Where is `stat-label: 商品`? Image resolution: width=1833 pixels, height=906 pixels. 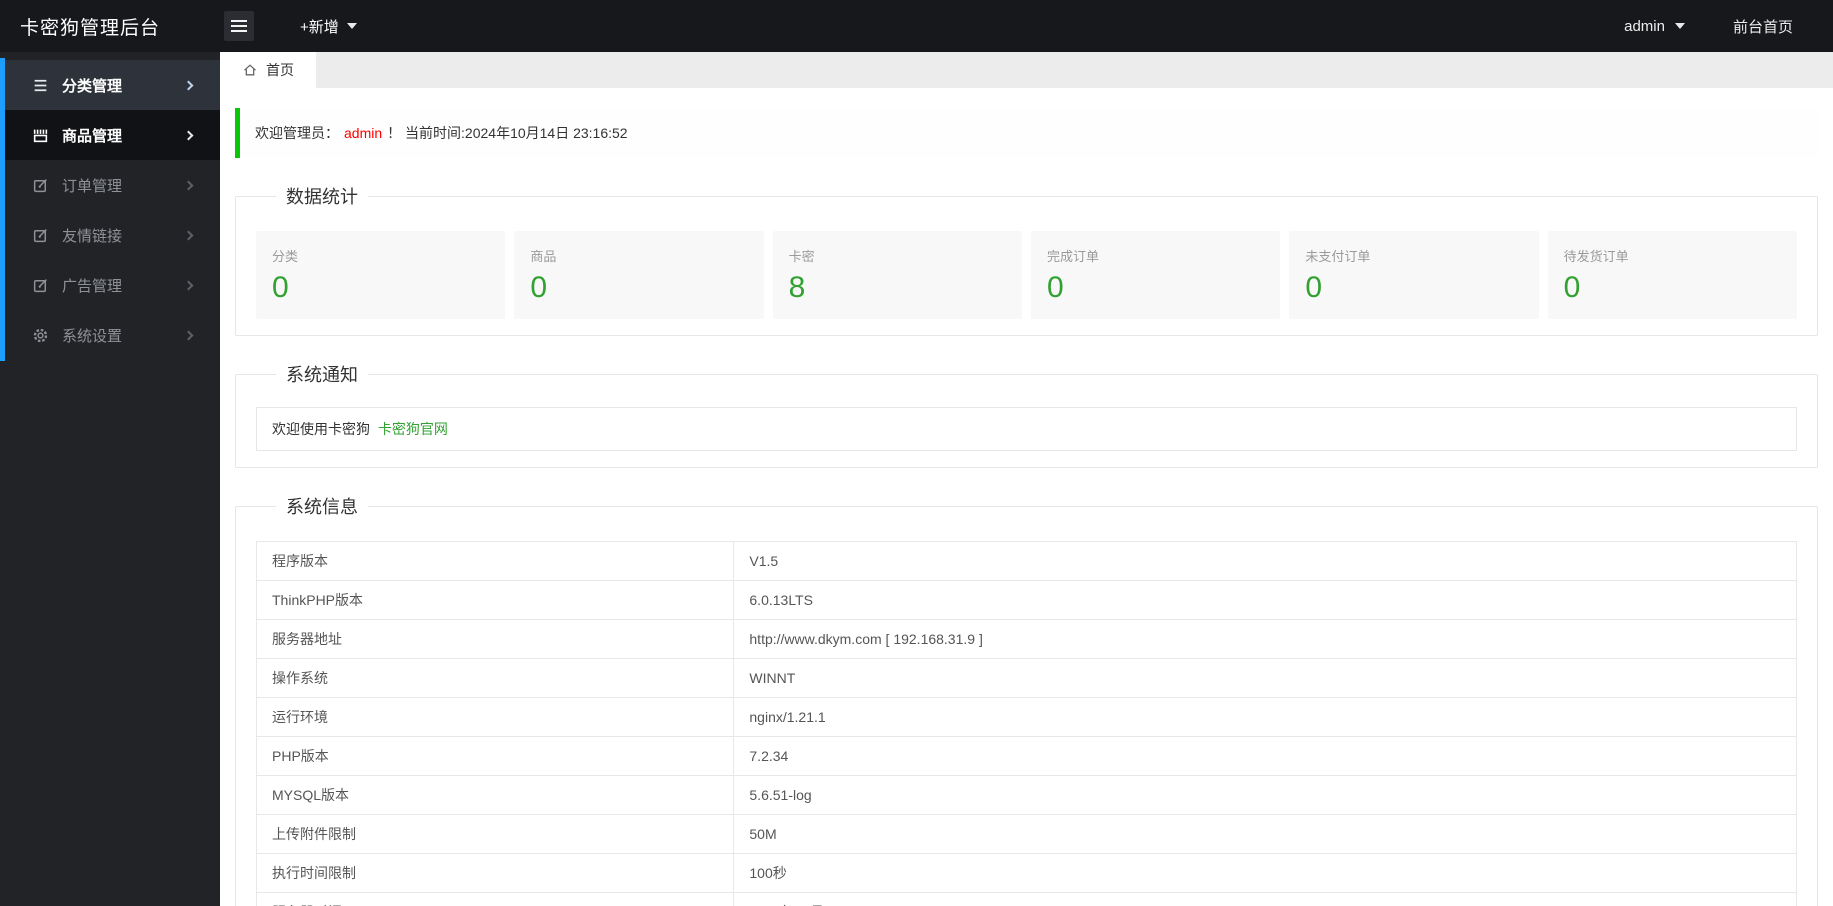
stat-label: 商品 is located at coordinates (543, 256).